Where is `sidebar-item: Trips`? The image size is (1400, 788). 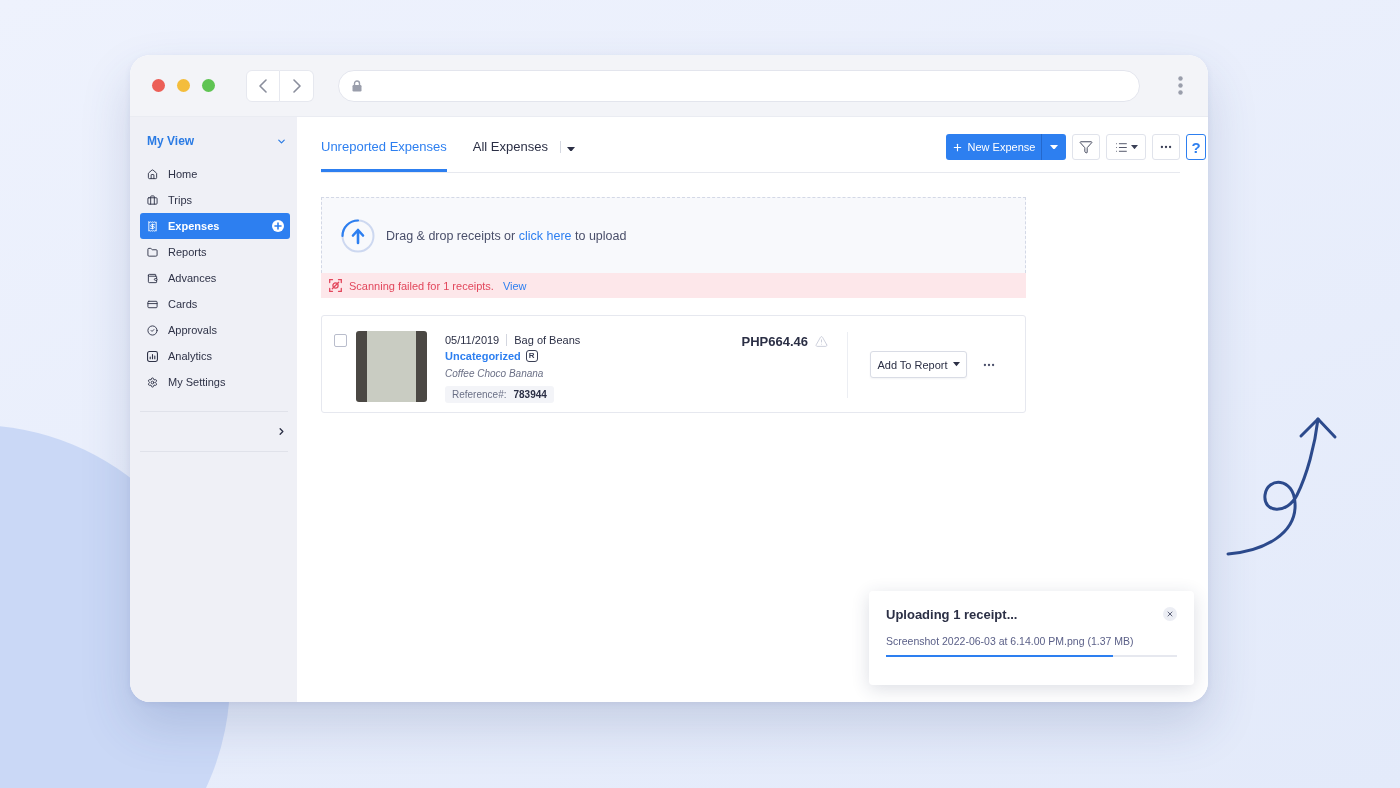 sidebar-item: Trips is located at coordinates (215, 200).